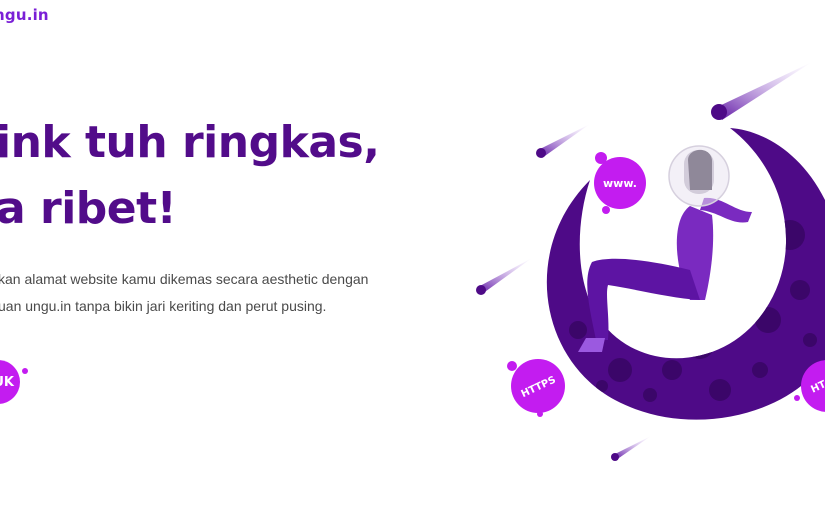  Describe the element at coordinates (25, 371) in the screenshot. I see `decorative-dot` at that location.